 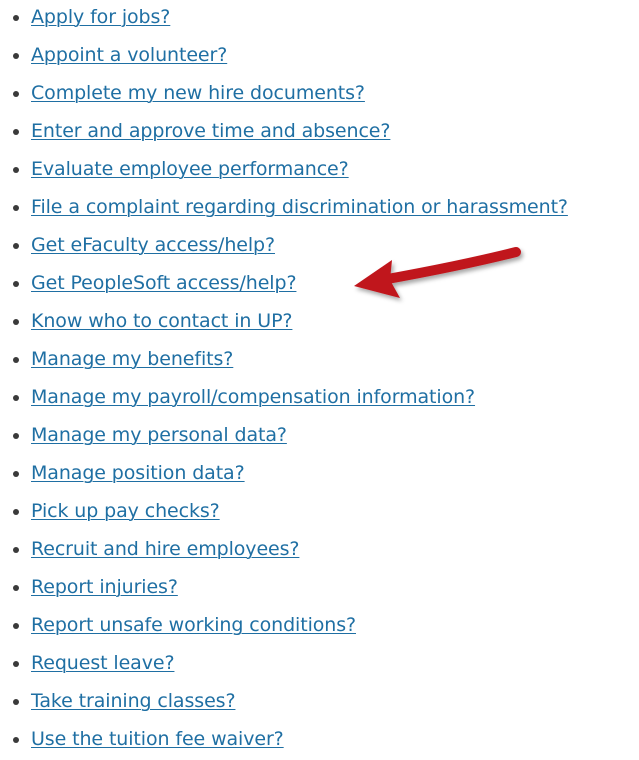 What do you see at coordinates (125, 511) in the screenshot?
I see `link-pay-checks: Pick up pay checks?` at bounding box center [125, 511].